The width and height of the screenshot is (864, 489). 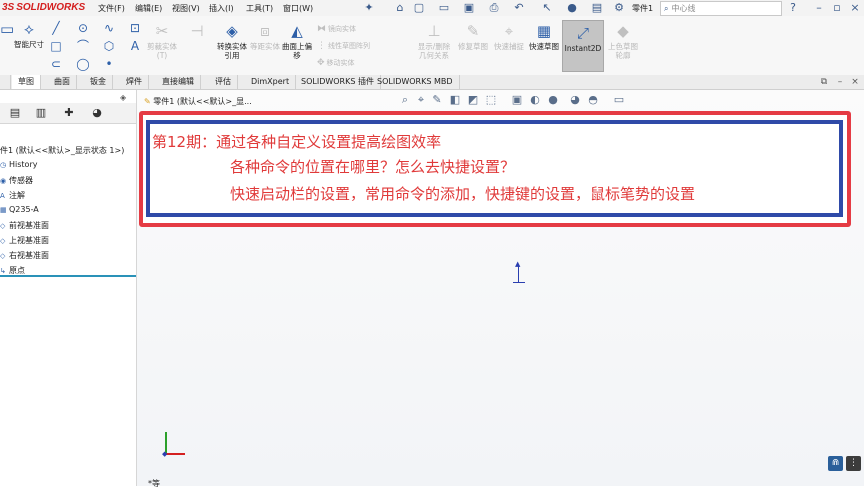 What do you see at coordinates (98, 82) in the screenshot?
I see `tab-sheet-metal: 钣金` at bounding box center [98, 82].